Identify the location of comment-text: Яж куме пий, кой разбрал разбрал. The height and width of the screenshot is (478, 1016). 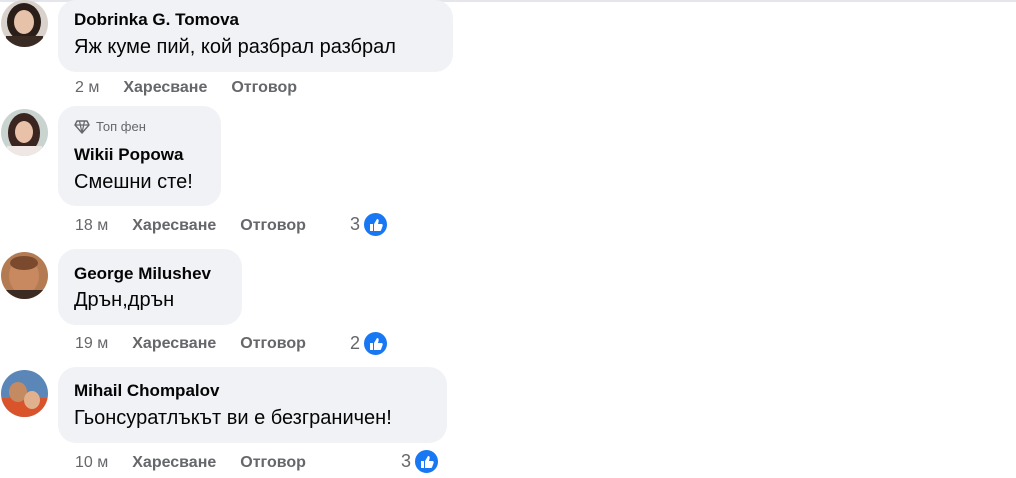
(235, 47).